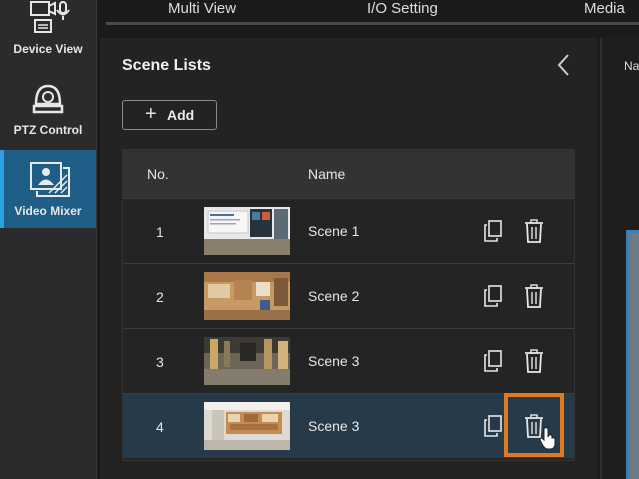 The height and width of the screenshot is (479, 639). I want to click on table-header: No. Name, so click(348, 174).